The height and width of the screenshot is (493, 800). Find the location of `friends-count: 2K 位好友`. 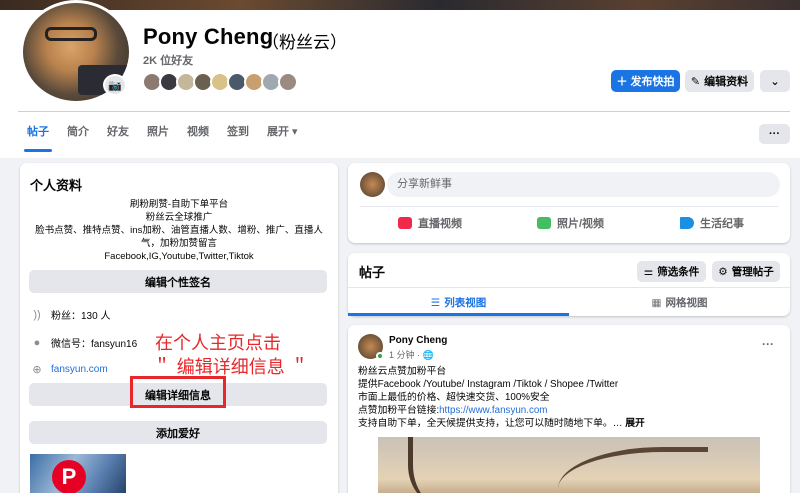

friends-count: 2K 位好友 is located at coordinates (168, 60).